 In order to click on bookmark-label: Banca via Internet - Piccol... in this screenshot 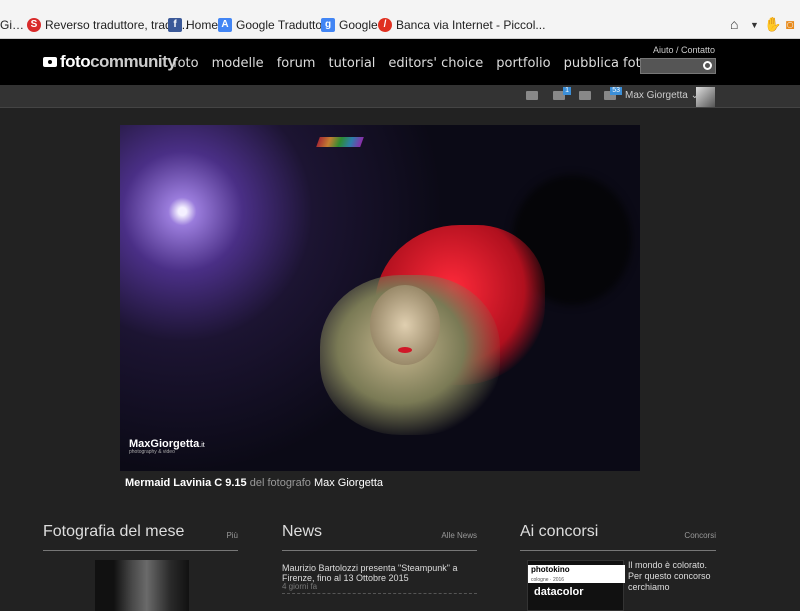, I will do `click(471, 25)`.